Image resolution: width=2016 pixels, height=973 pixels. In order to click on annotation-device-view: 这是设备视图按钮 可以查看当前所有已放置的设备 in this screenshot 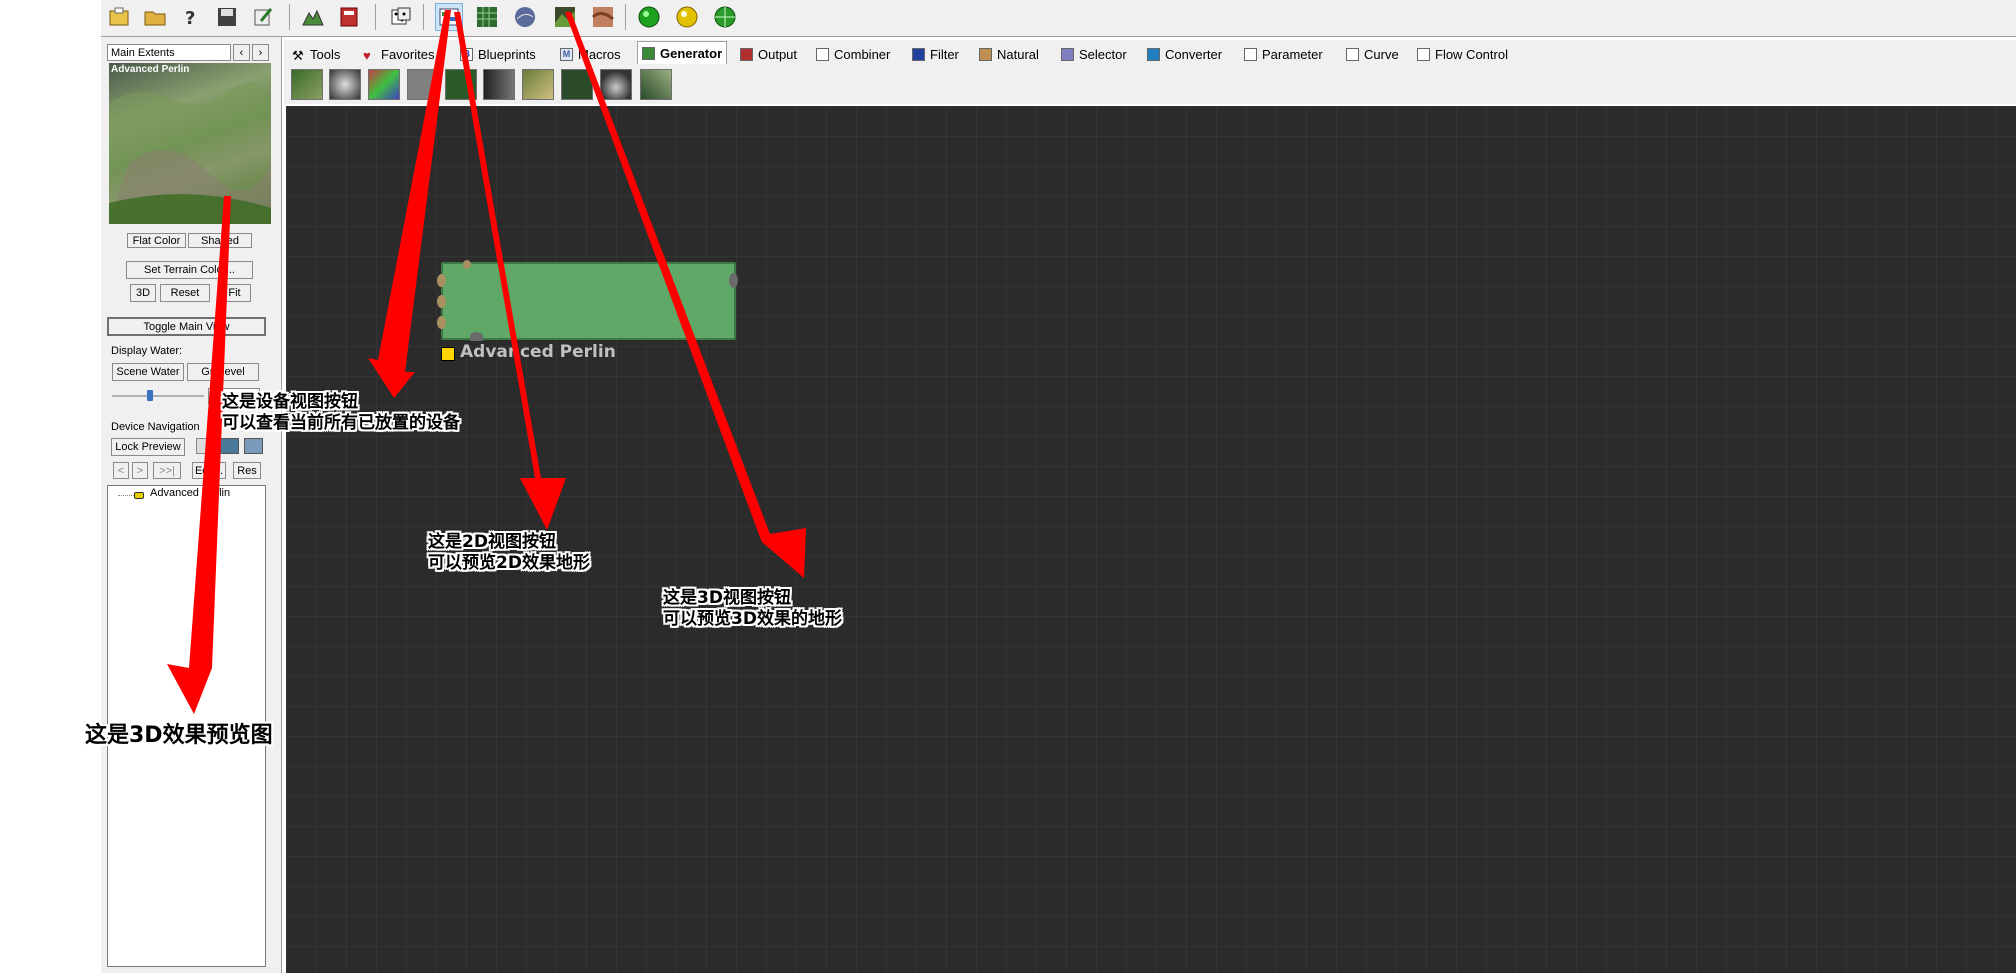, I will do `click(341, 413)`.